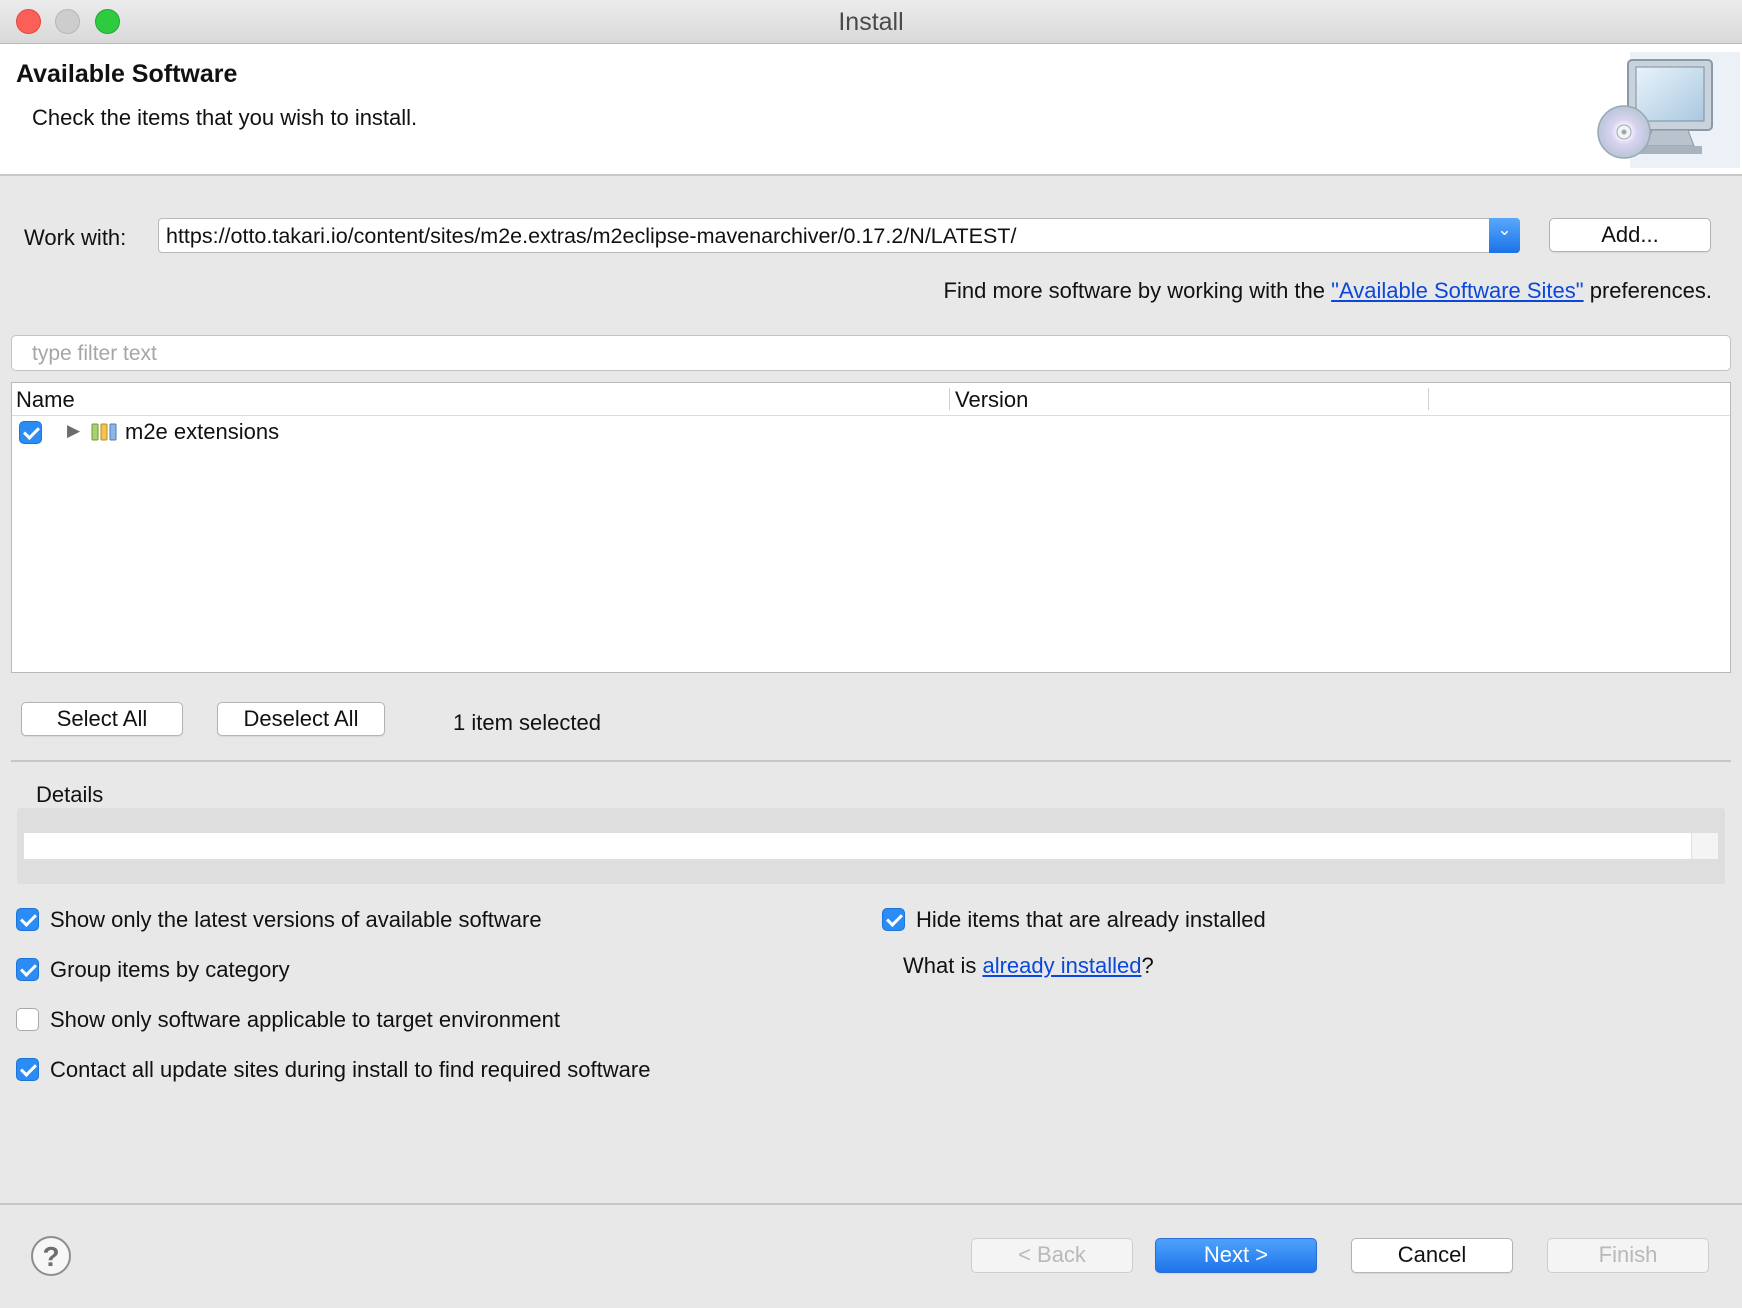 The width and height of the screenshot is (1742, 1308). I want to click on work-with-dropdown-button: ⌄, so click(1504, 235).